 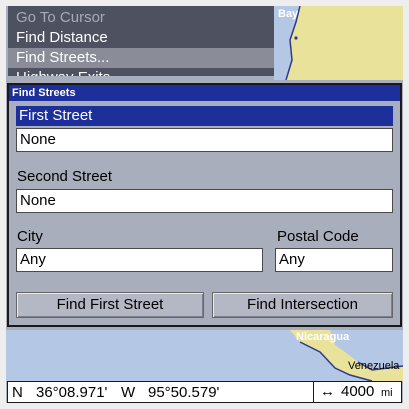 I want to click on first-street-field: None, so click(x=204, y=140).